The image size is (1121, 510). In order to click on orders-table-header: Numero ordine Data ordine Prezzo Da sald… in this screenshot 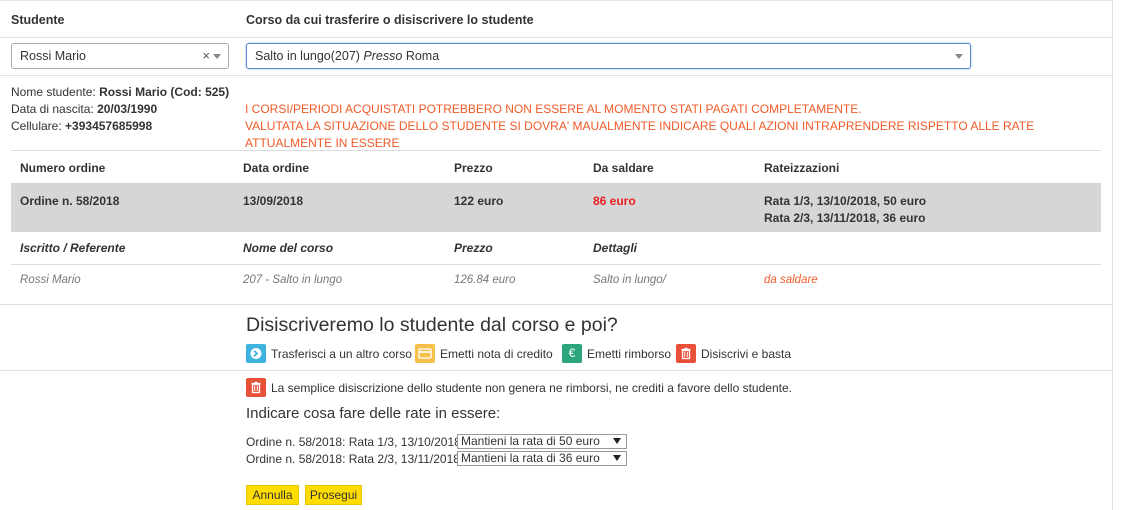, I will do `click(556, 166)`.